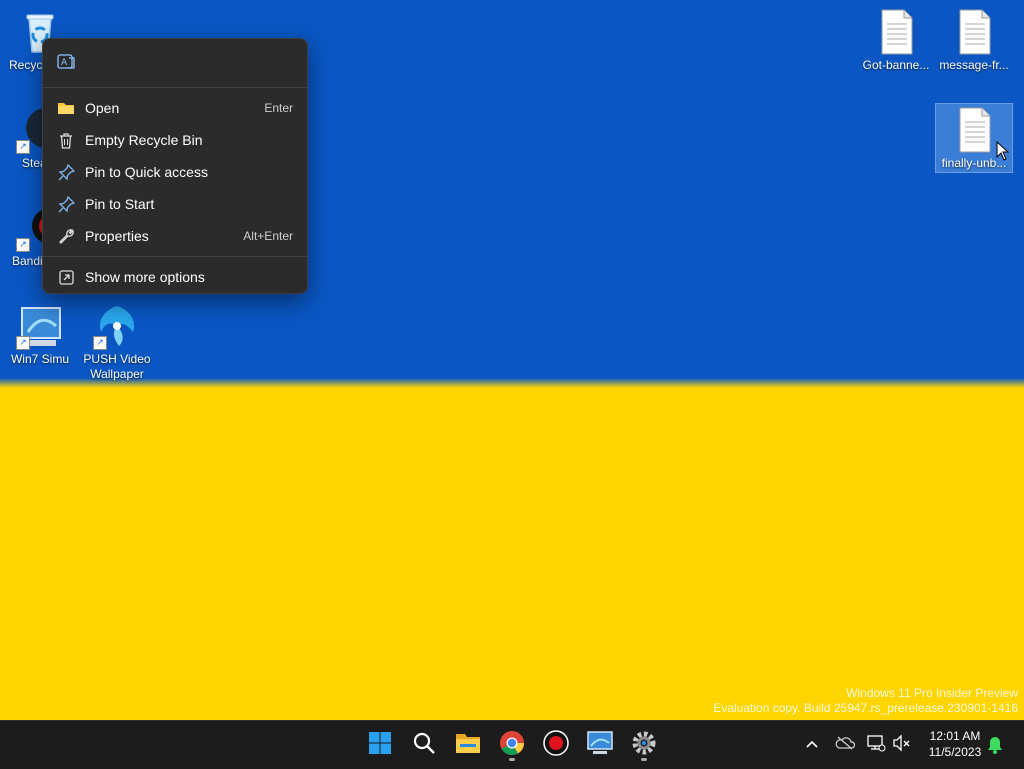  I want to click on menu-item-label: Show more options, so click(145, 277).